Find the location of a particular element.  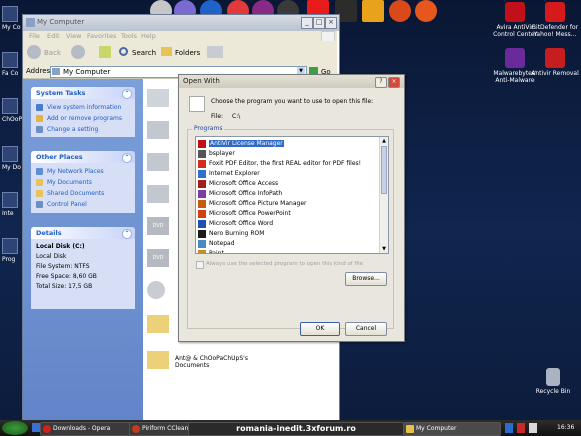

help-button: ? is located at coordinates (381, 82).